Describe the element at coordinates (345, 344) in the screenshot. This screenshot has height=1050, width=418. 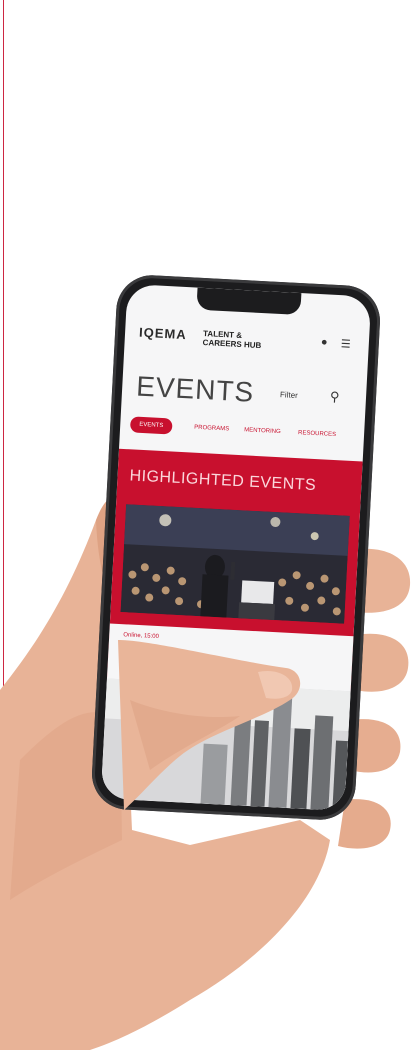
I see `menu-icon: ☰` at that location.